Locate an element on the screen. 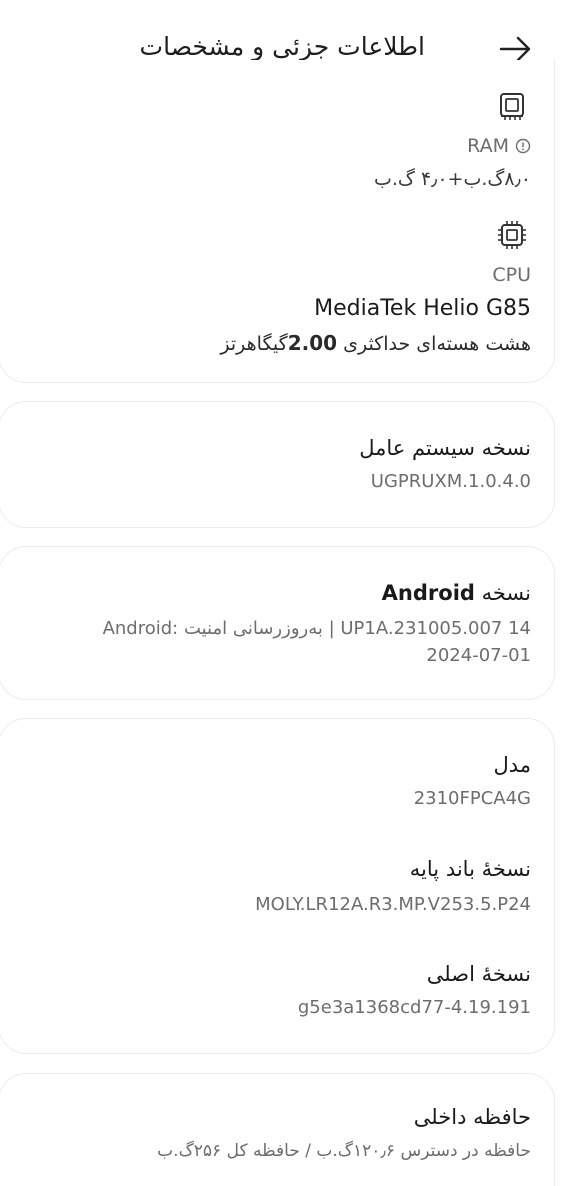 This screenshot has width=573, height=1186. page-title: اطلاعات جزئی و مشخصات is located at coordinates (282, 46).